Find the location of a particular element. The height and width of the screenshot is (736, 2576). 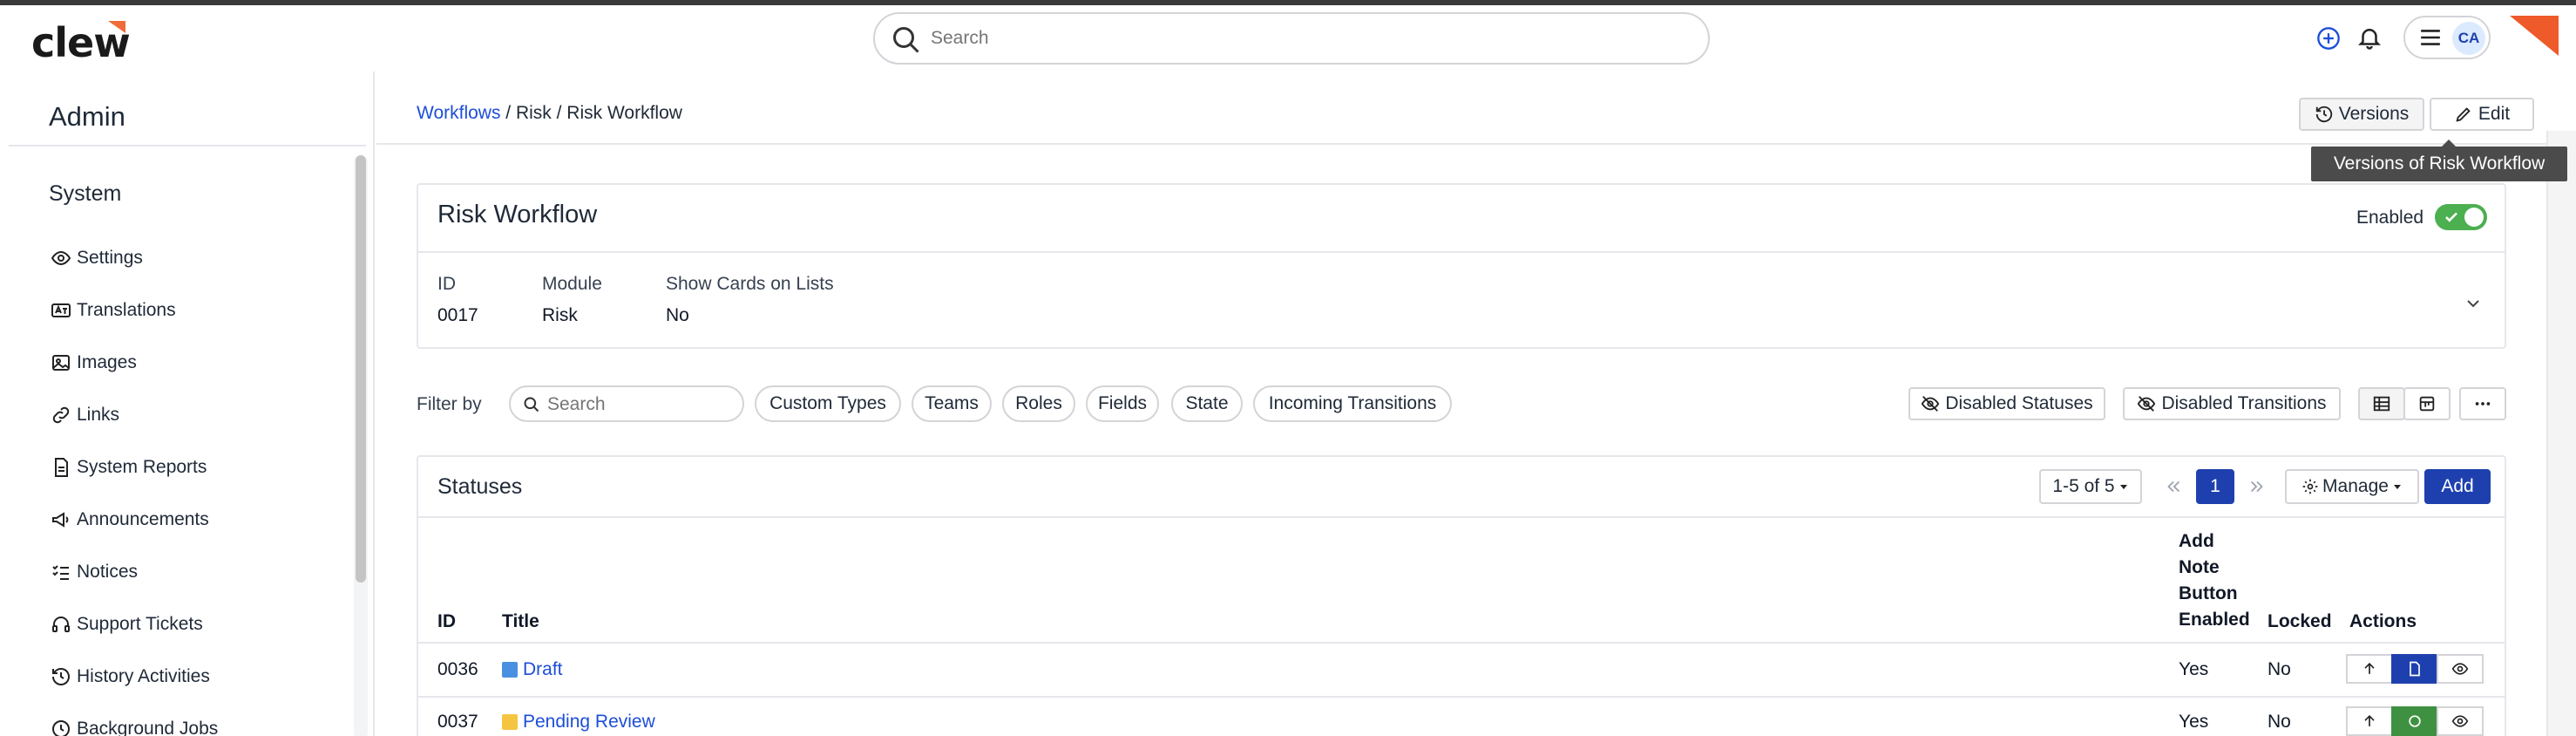

status-state-button is located at coordinates (2415, 721).